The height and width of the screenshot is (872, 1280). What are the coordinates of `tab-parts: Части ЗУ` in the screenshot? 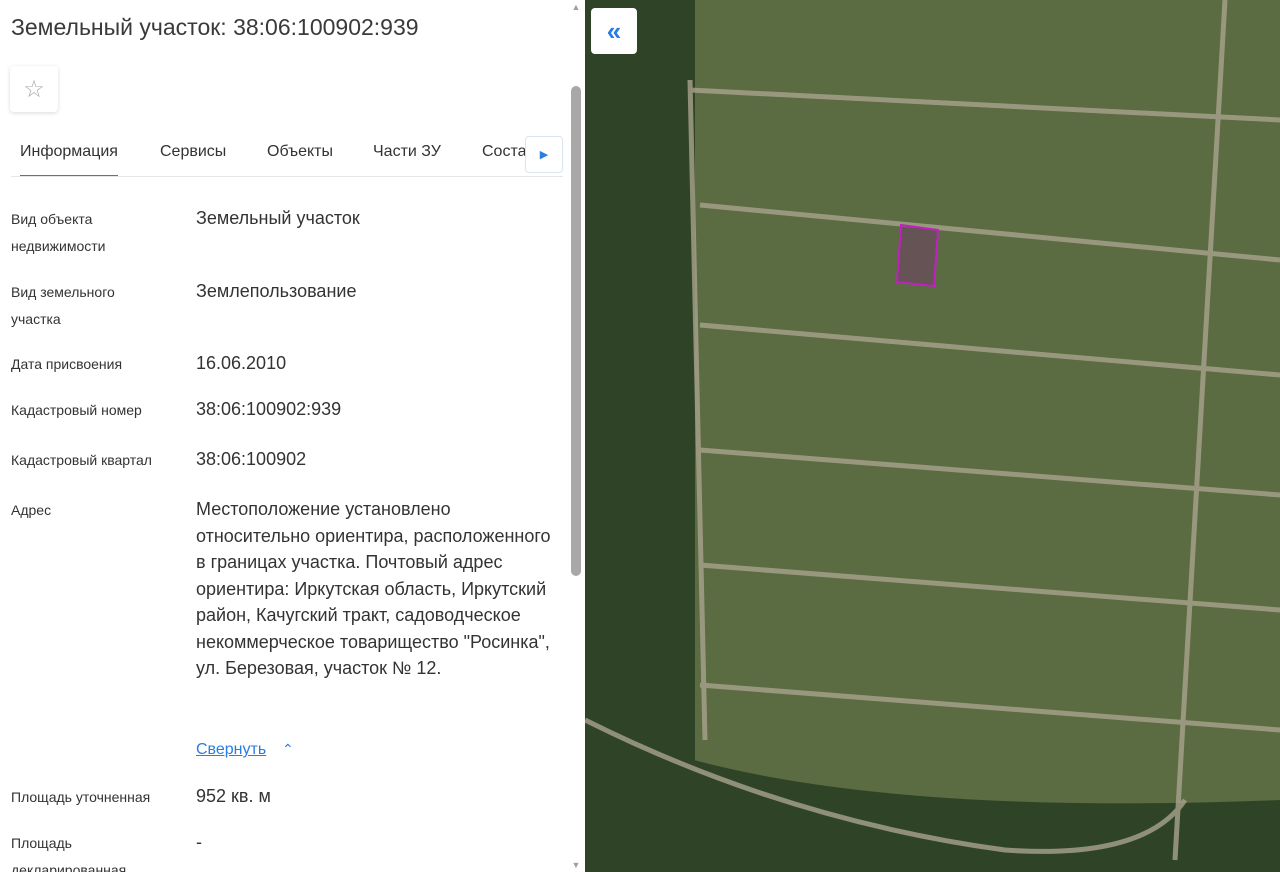 It's located at (407, 152).